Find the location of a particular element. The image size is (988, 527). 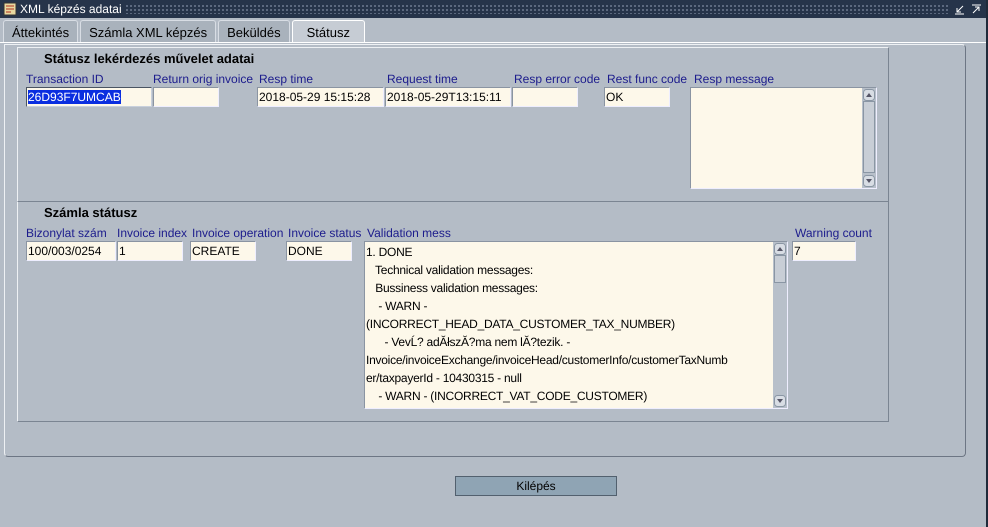

field-label: Rest func code is located at coordinates (647, 79).